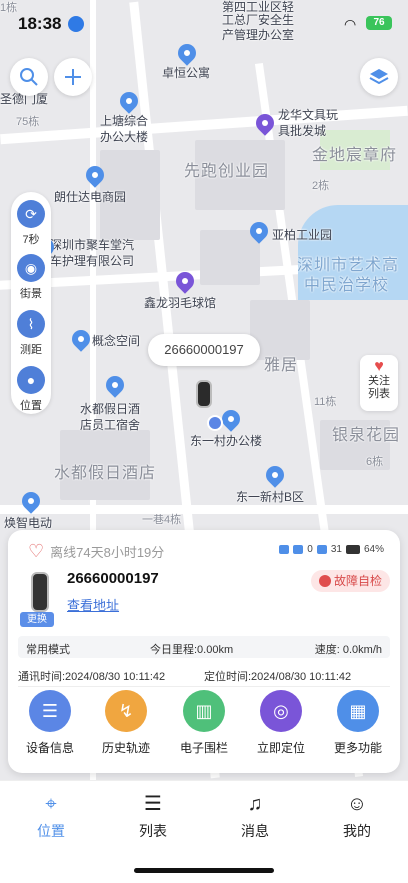 This screenshot has width=408, height=883. I want to click on view-address-link: 查看地址, so click(93, 604).